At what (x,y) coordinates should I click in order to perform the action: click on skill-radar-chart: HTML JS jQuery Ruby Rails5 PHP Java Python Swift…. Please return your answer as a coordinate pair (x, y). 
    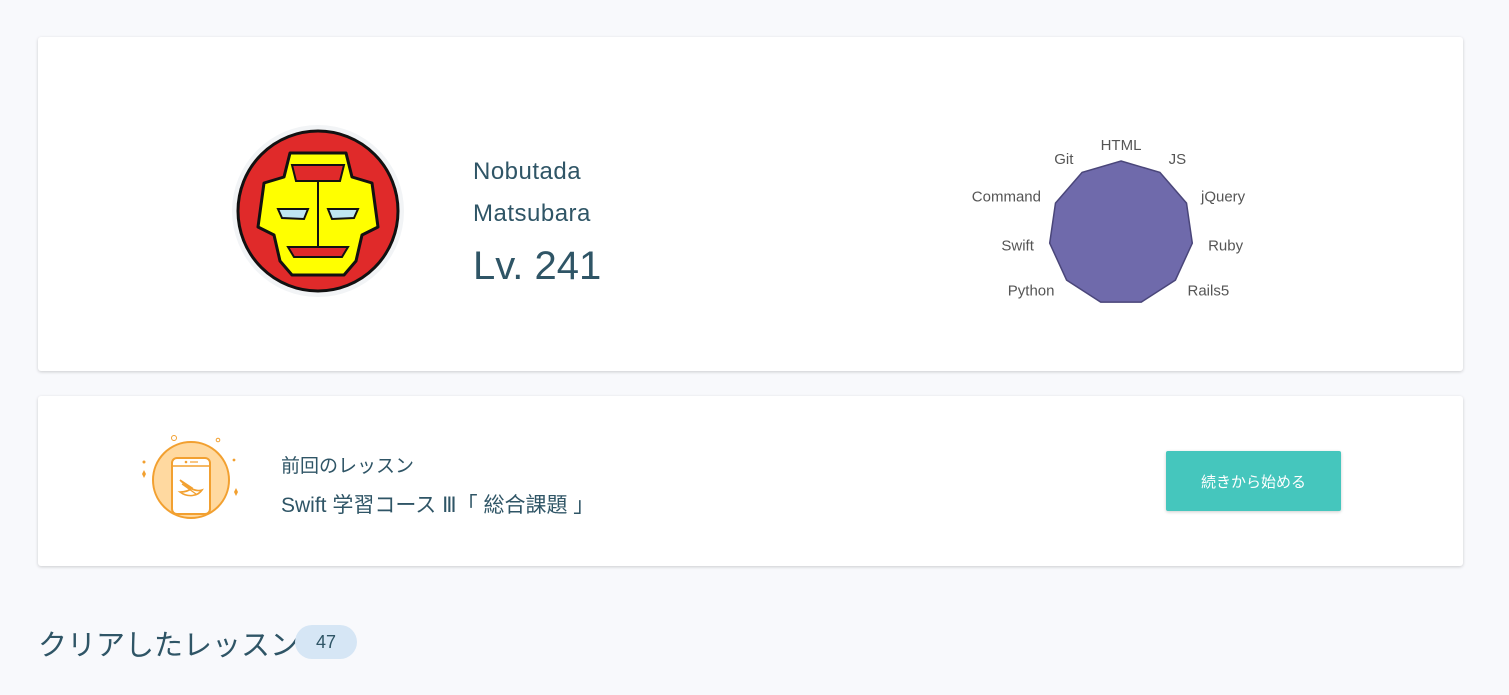
    Looking at the image, I should click on (1109, 224).